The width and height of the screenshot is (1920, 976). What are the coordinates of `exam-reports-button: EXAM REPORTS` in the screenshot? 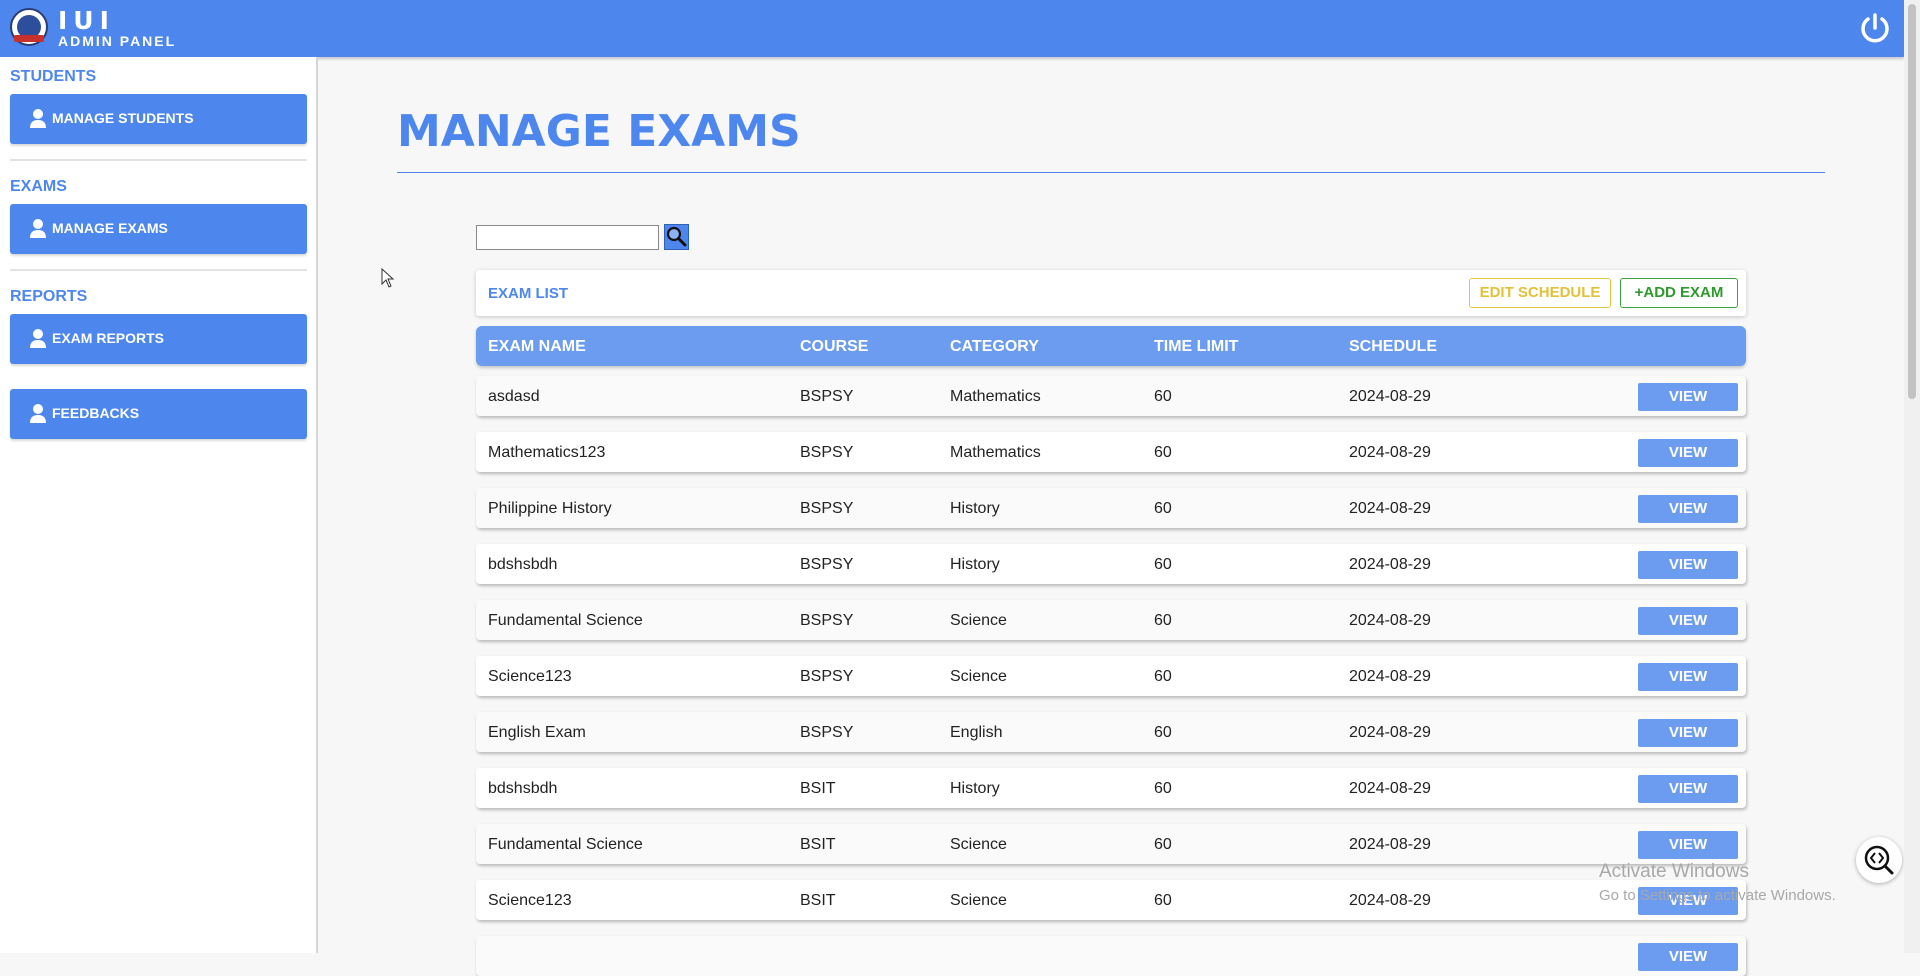 It's located at (158, 339).